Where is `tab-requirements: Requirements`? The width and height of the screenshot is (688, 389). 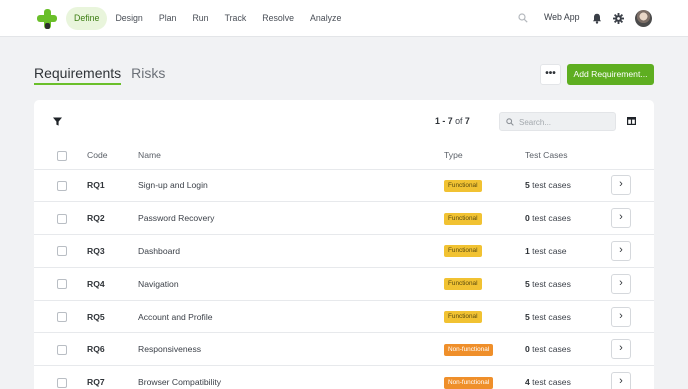
tab-requirements: Requirements is located at coordinates (78, 75).